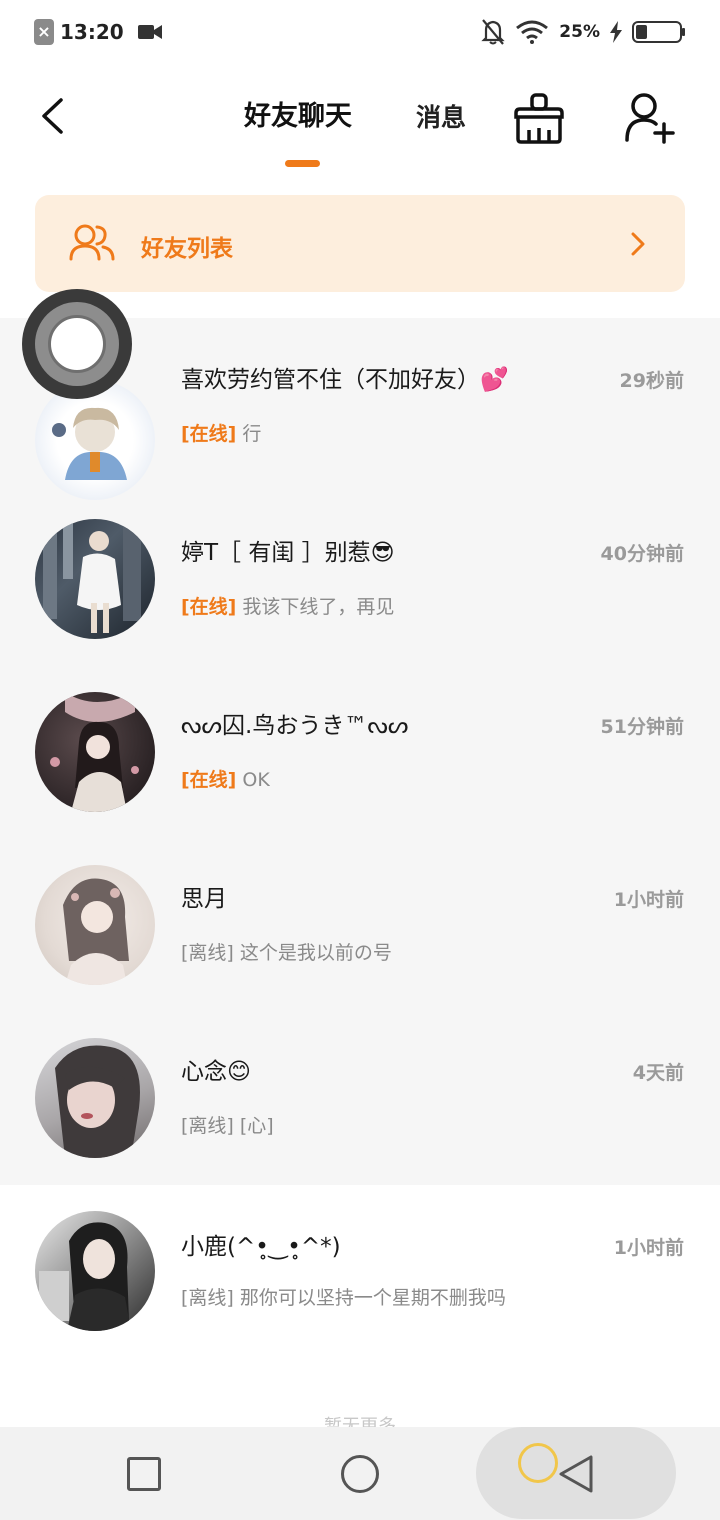 The image size is (720, 1520). I want to click on battery-percent: 25%, so click(579, 32).